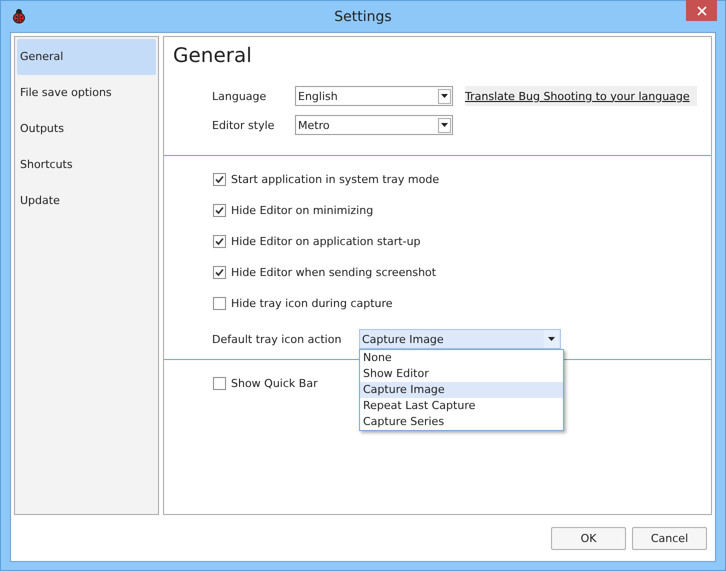  Describe the element at coordinates (212, 55) in the screenshot. I see `page-heading: General` at that location.